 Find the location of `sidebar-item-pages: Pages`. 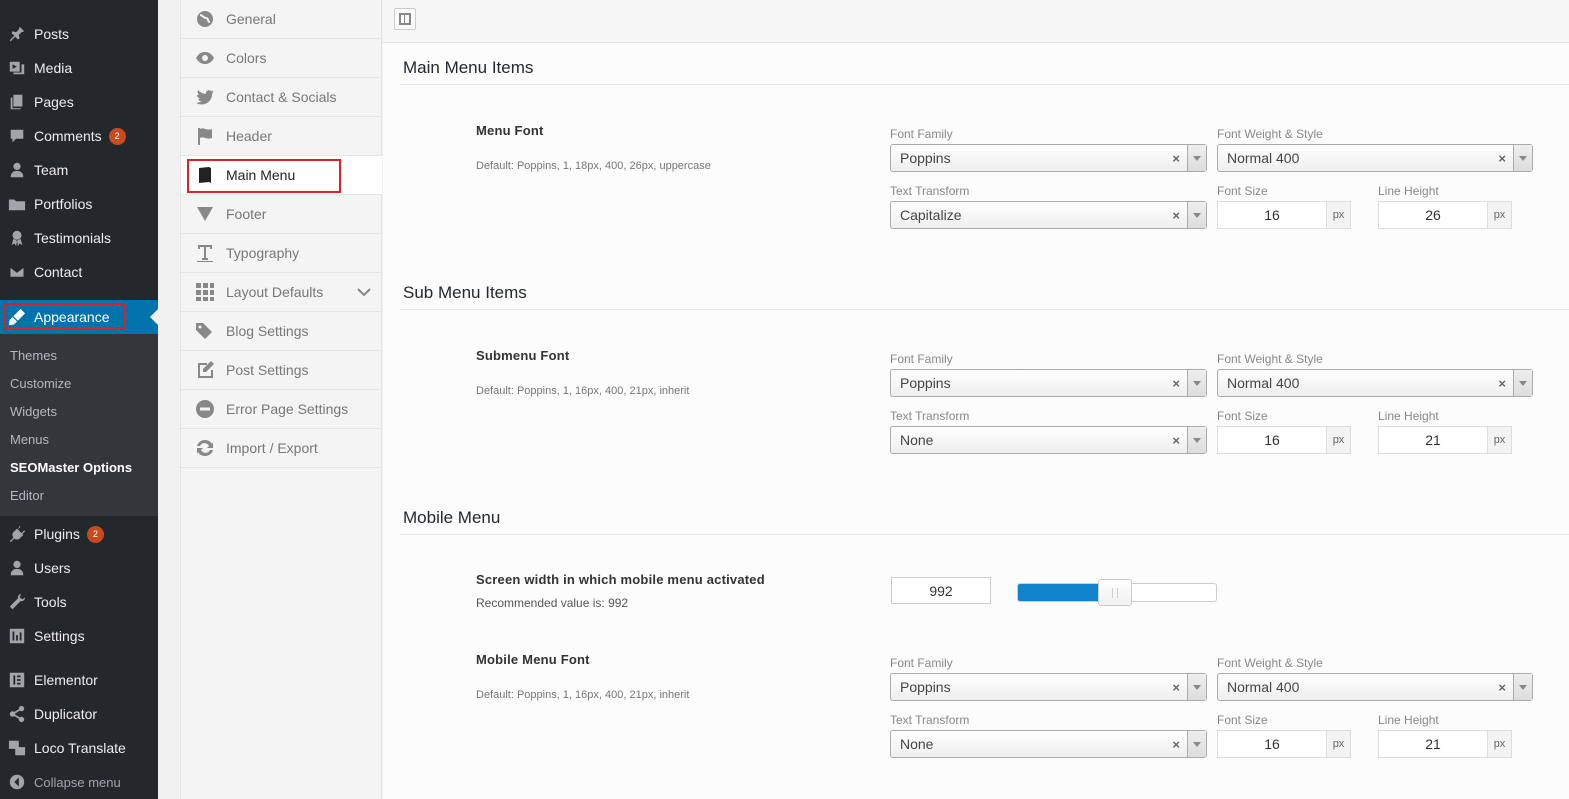

sidebar-item-pages: Pages is located at coordinates (79, 102).